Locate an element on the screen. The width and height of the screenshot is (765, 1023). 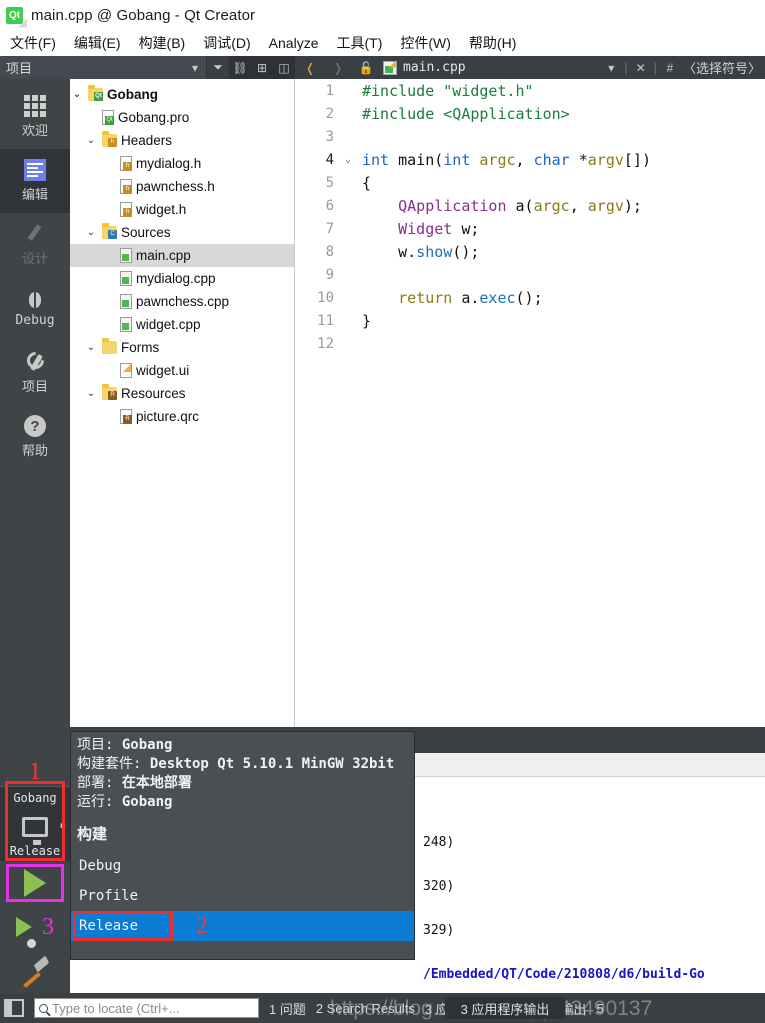
tree-item-label: Sources is located at coordinates (146, 232).